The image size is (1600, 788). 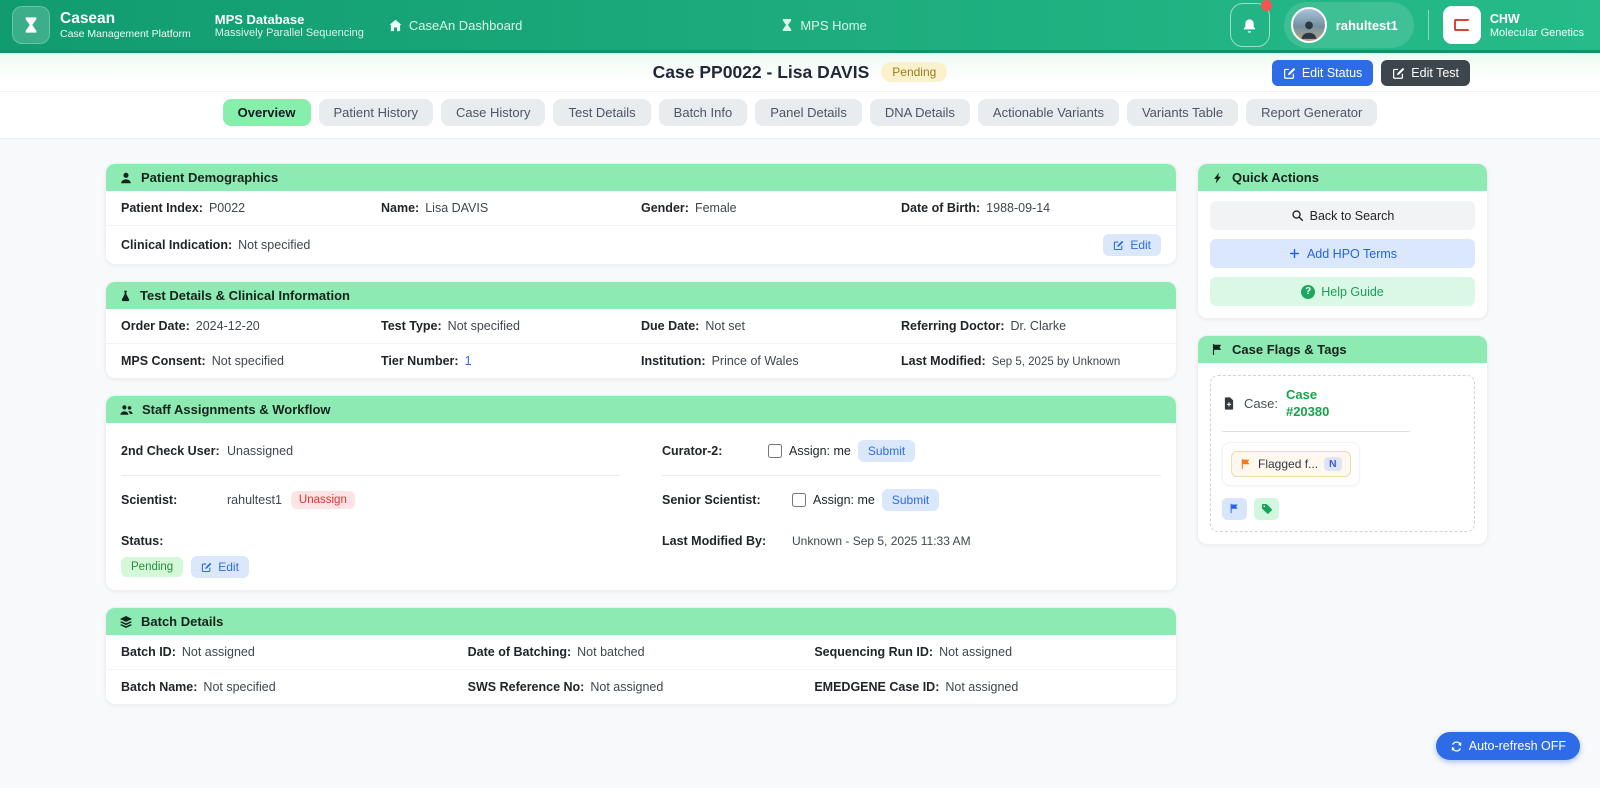 I want to click on field-last-modified: Last Modified: Sep 5, 2025 by Unknown, so click(x=1011, y=361).